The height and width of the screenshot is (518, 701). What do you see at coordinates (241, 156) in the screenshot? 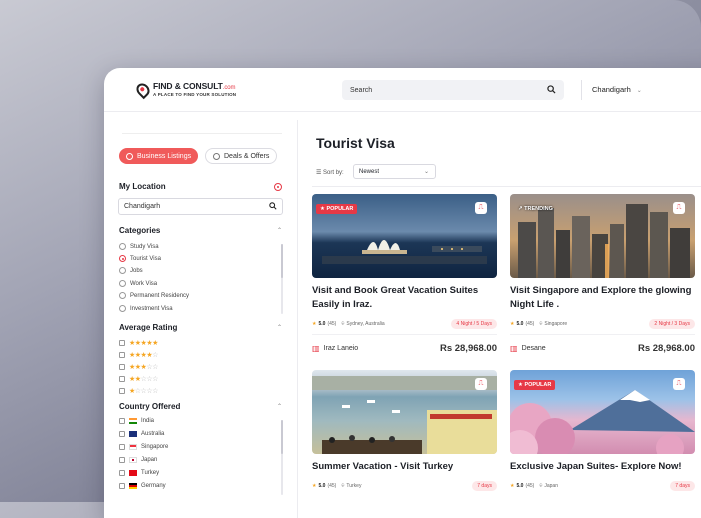
I see `tab-deals-offers: Deals & Offers` at bounding box center [241, 156].